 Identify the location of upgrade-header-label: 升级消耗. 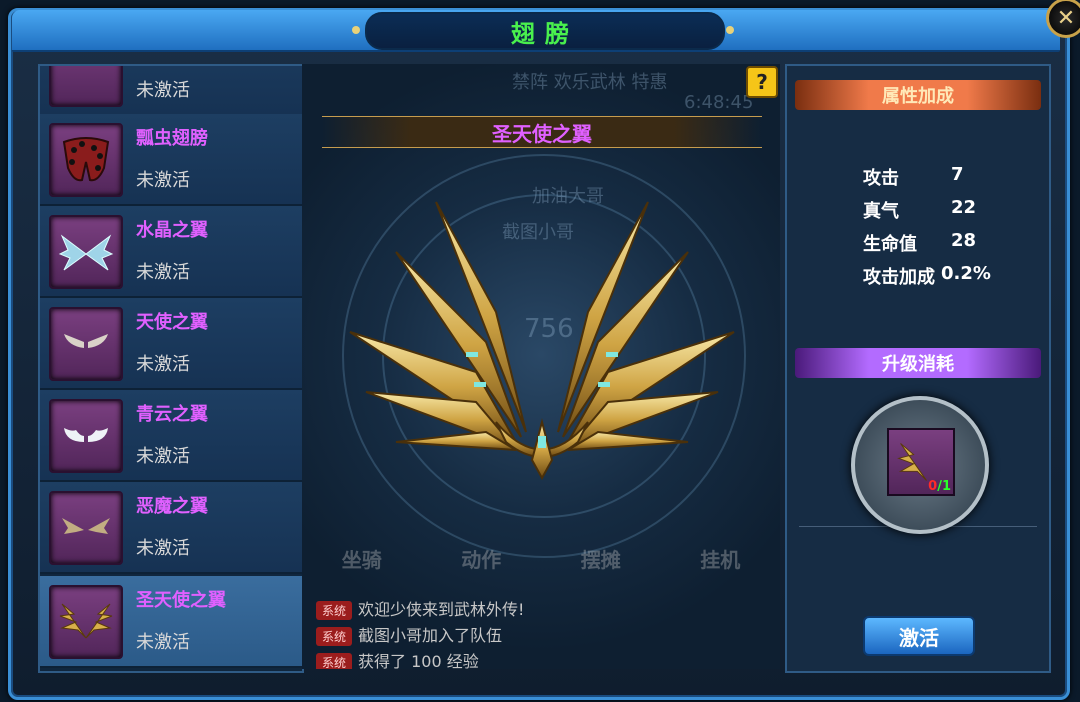
(918, 364).